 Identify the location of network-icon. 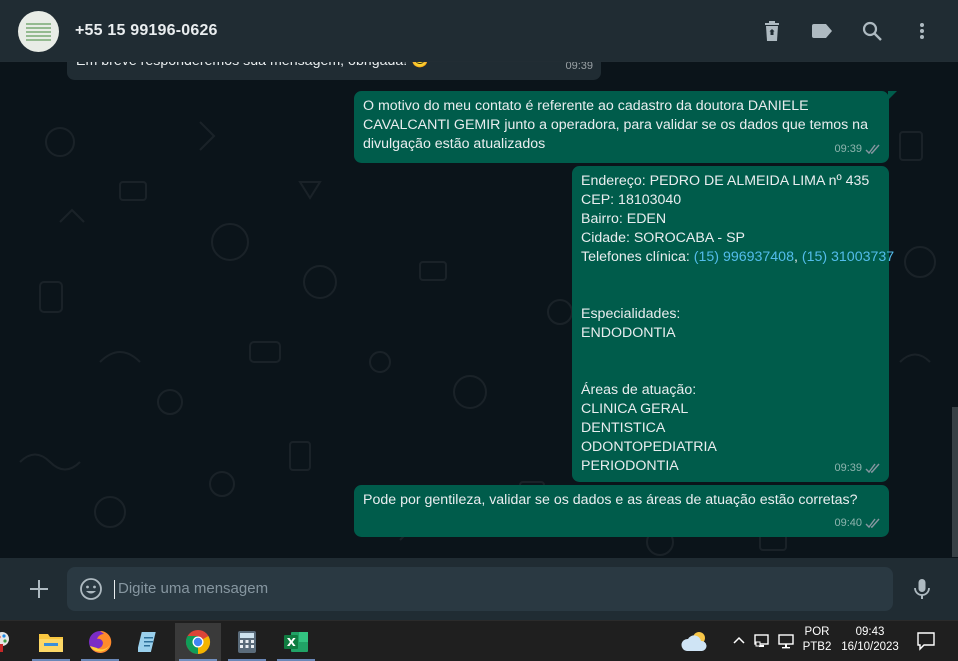
(762, 643).